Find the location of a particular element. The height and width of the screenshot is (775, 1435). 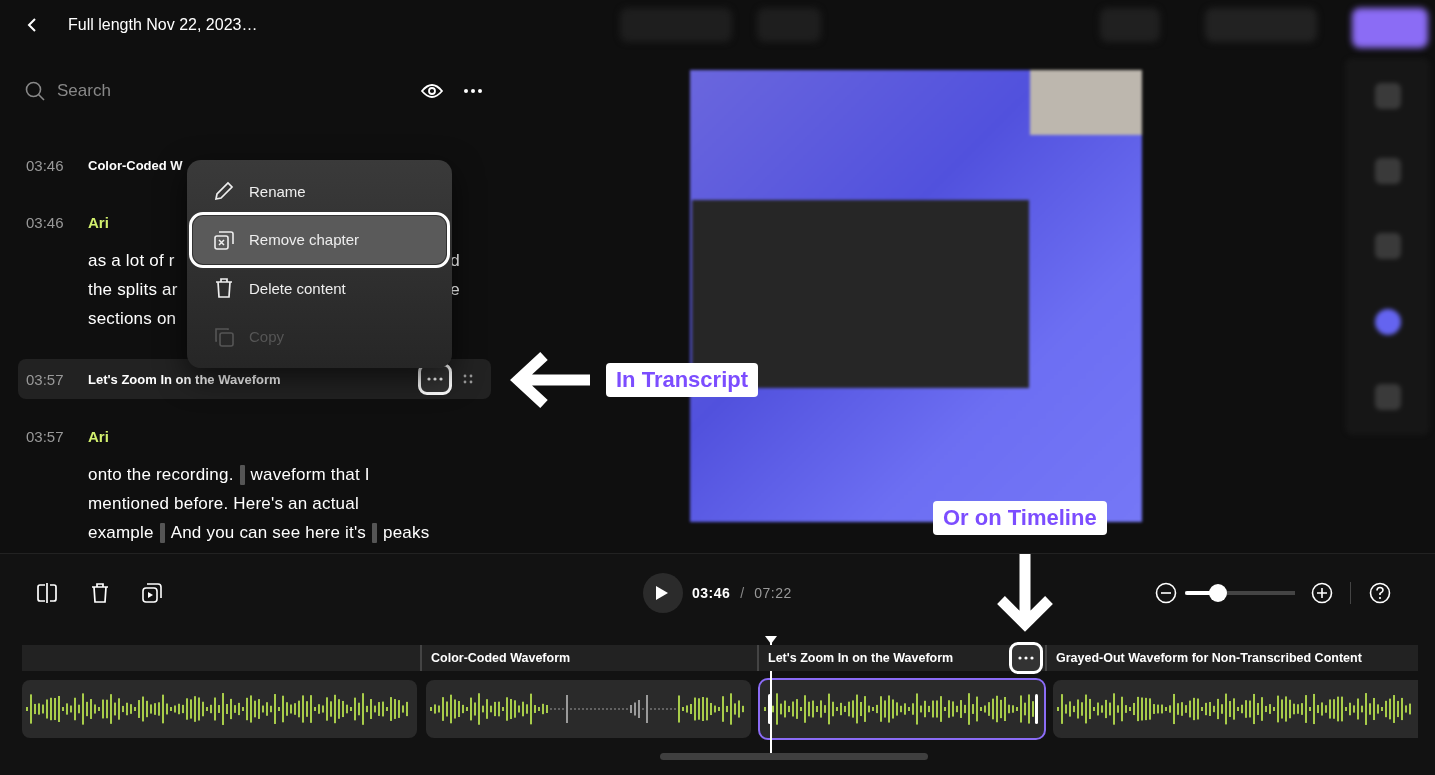

blurred-button is located at coordinates (1390, 28).